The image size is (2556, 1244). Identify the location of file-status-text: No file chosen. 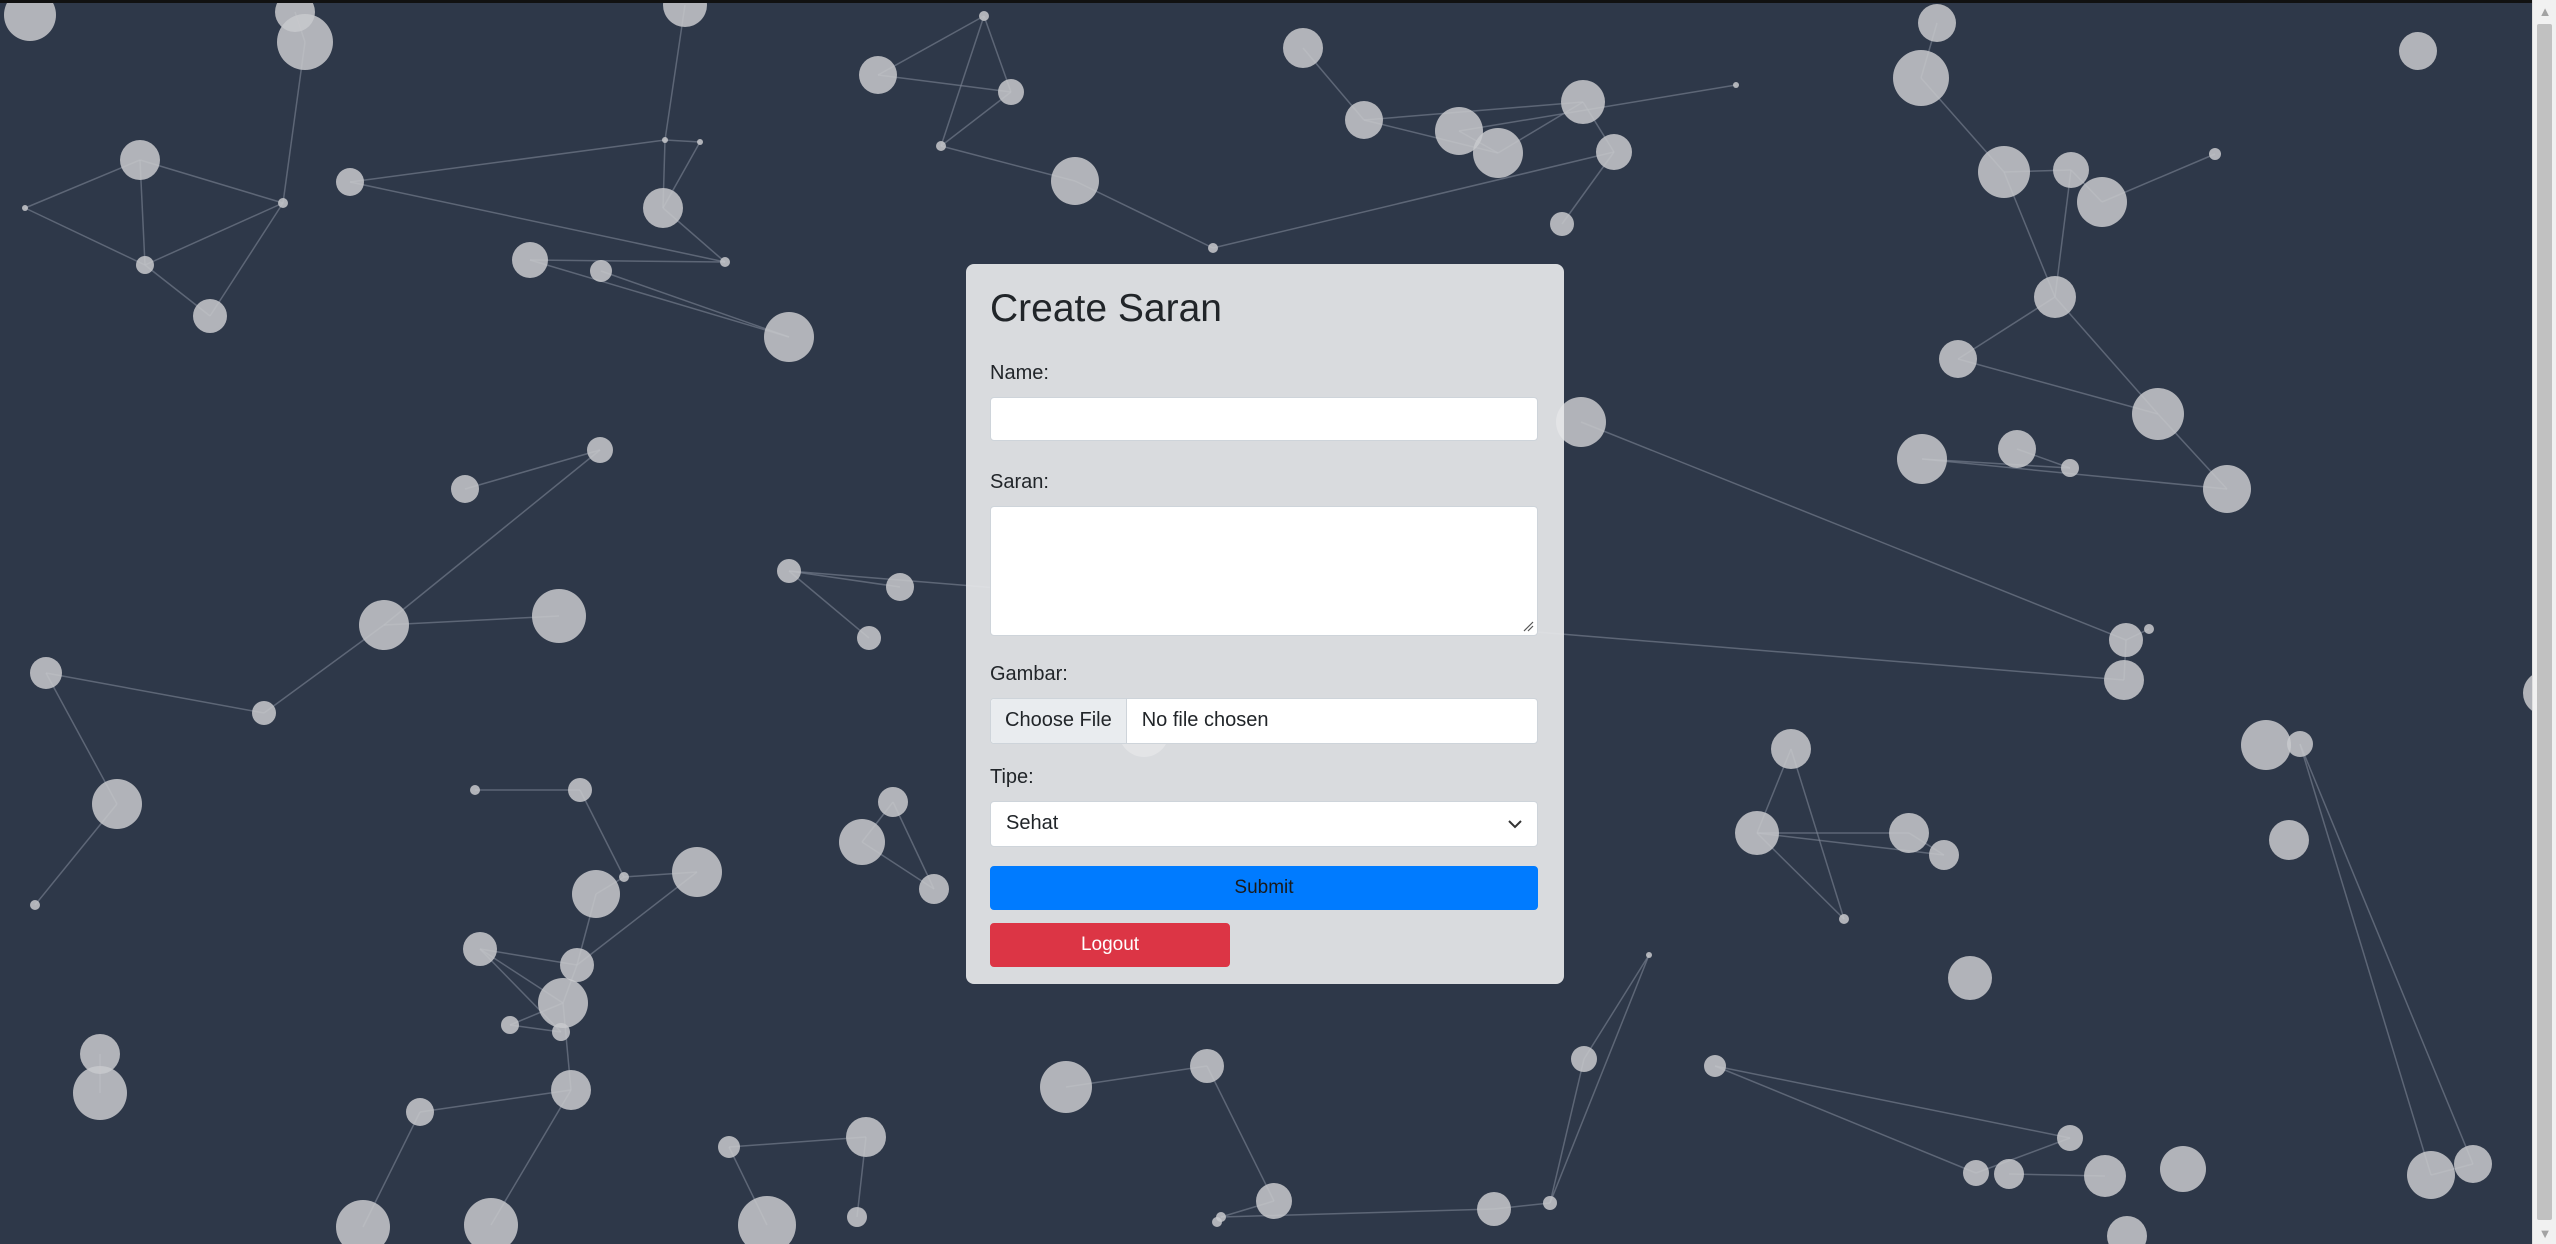
(1205, 720).